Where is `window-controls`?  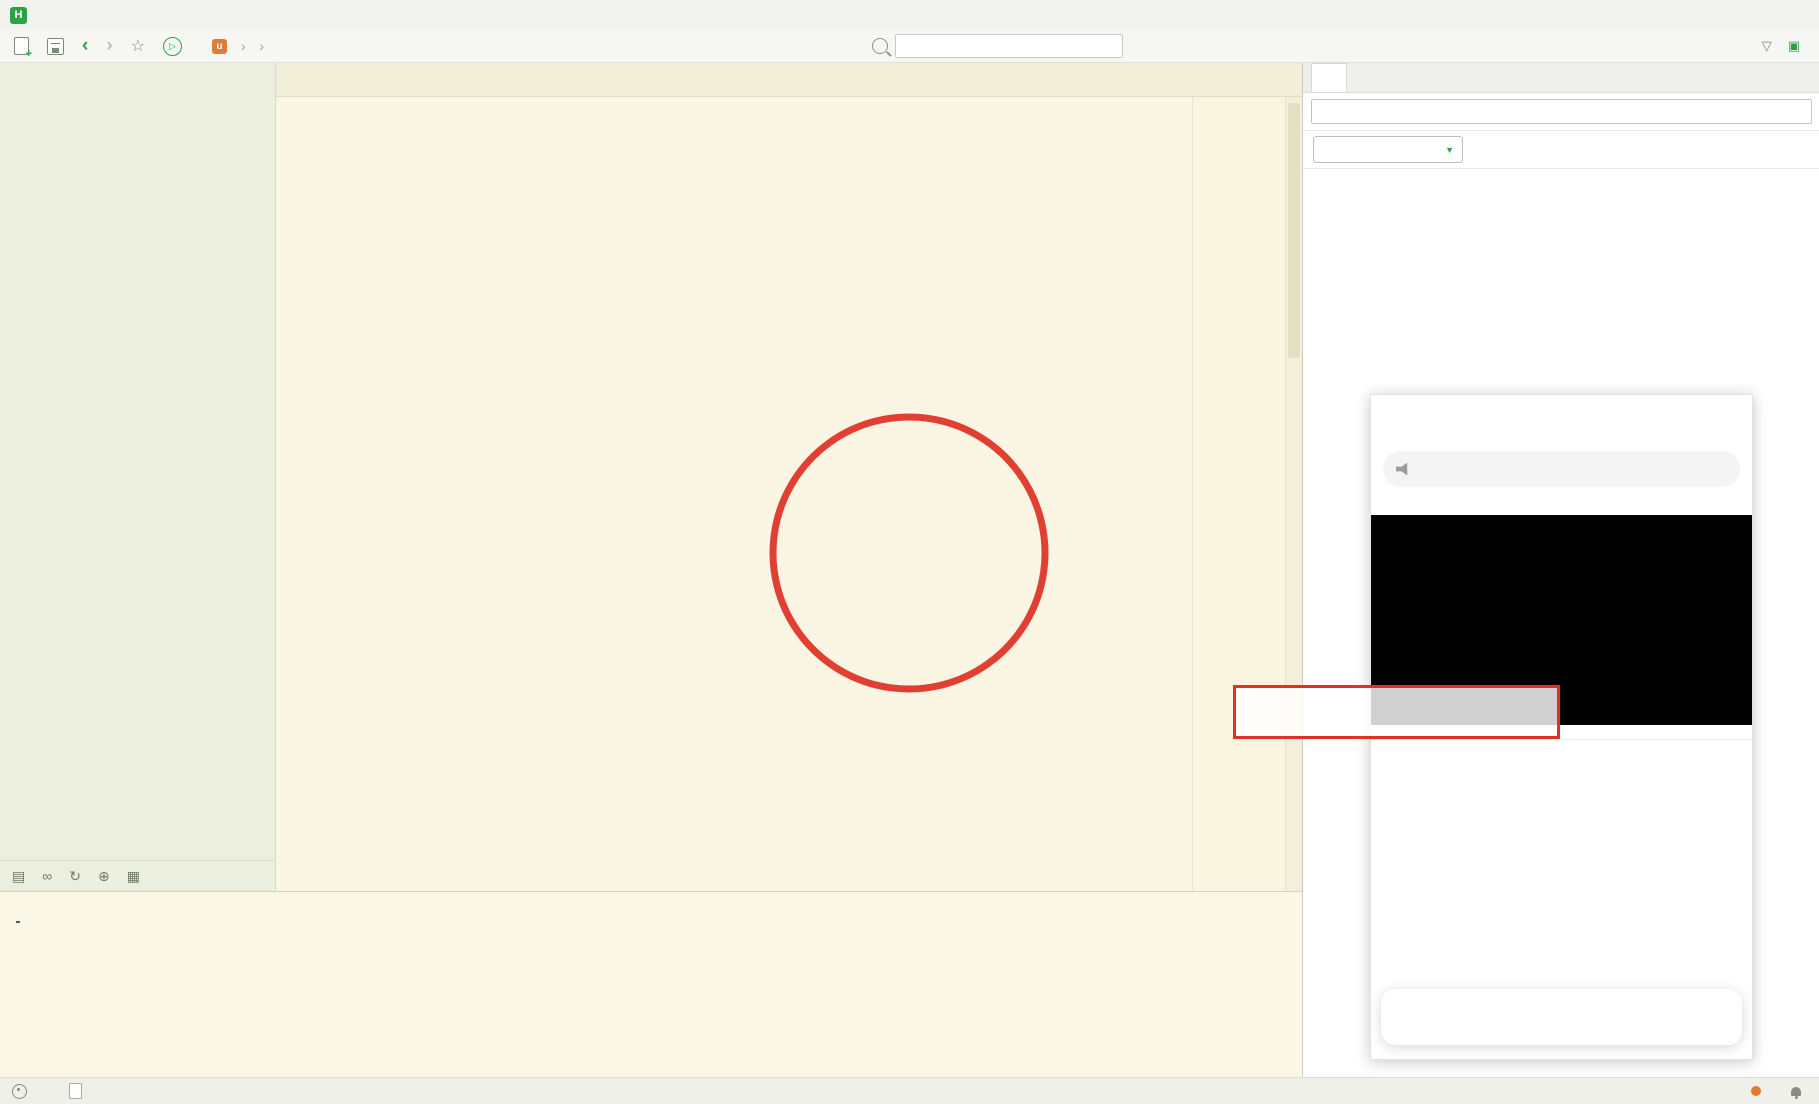 window-controls is located at coordinates (1759, 15).